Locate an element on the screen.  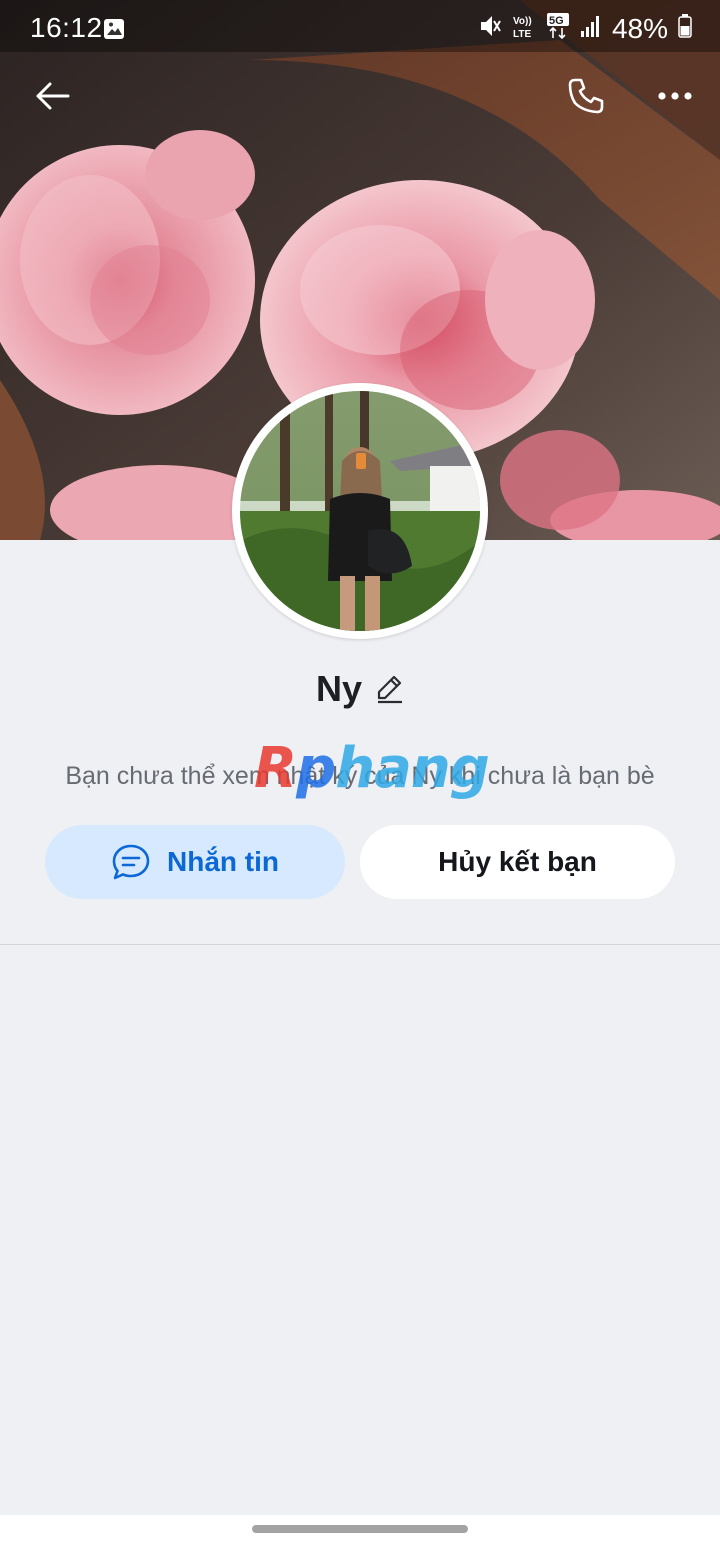
status-time: 16:12 is located at coordinates (66, 27).